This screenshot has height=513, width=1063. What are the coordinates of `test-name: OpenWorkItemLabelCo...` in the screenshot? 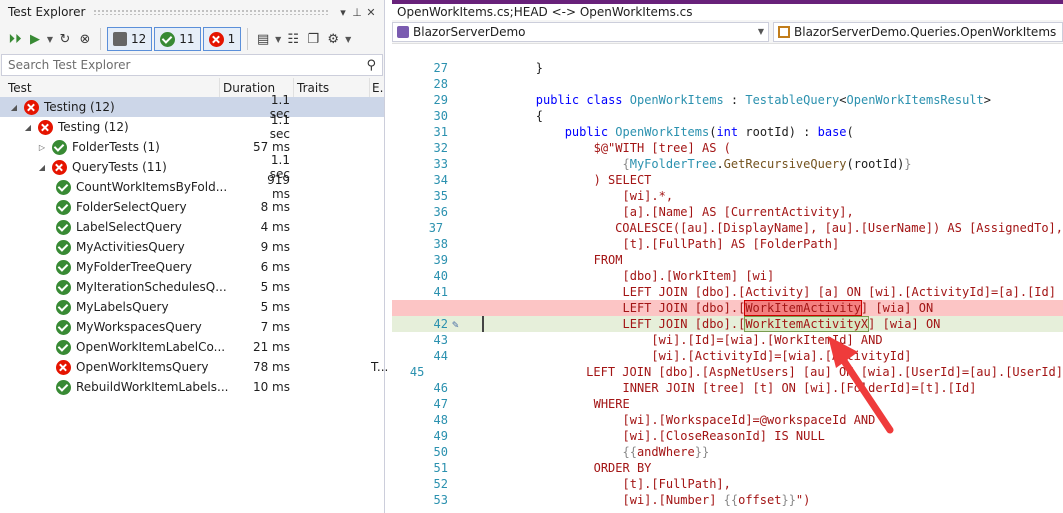 It's located at (151, 347).